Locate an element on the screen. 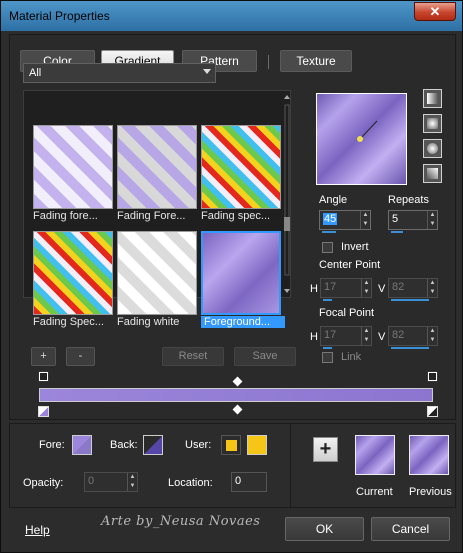  link-checkbox is located at coordinates (327, 357).